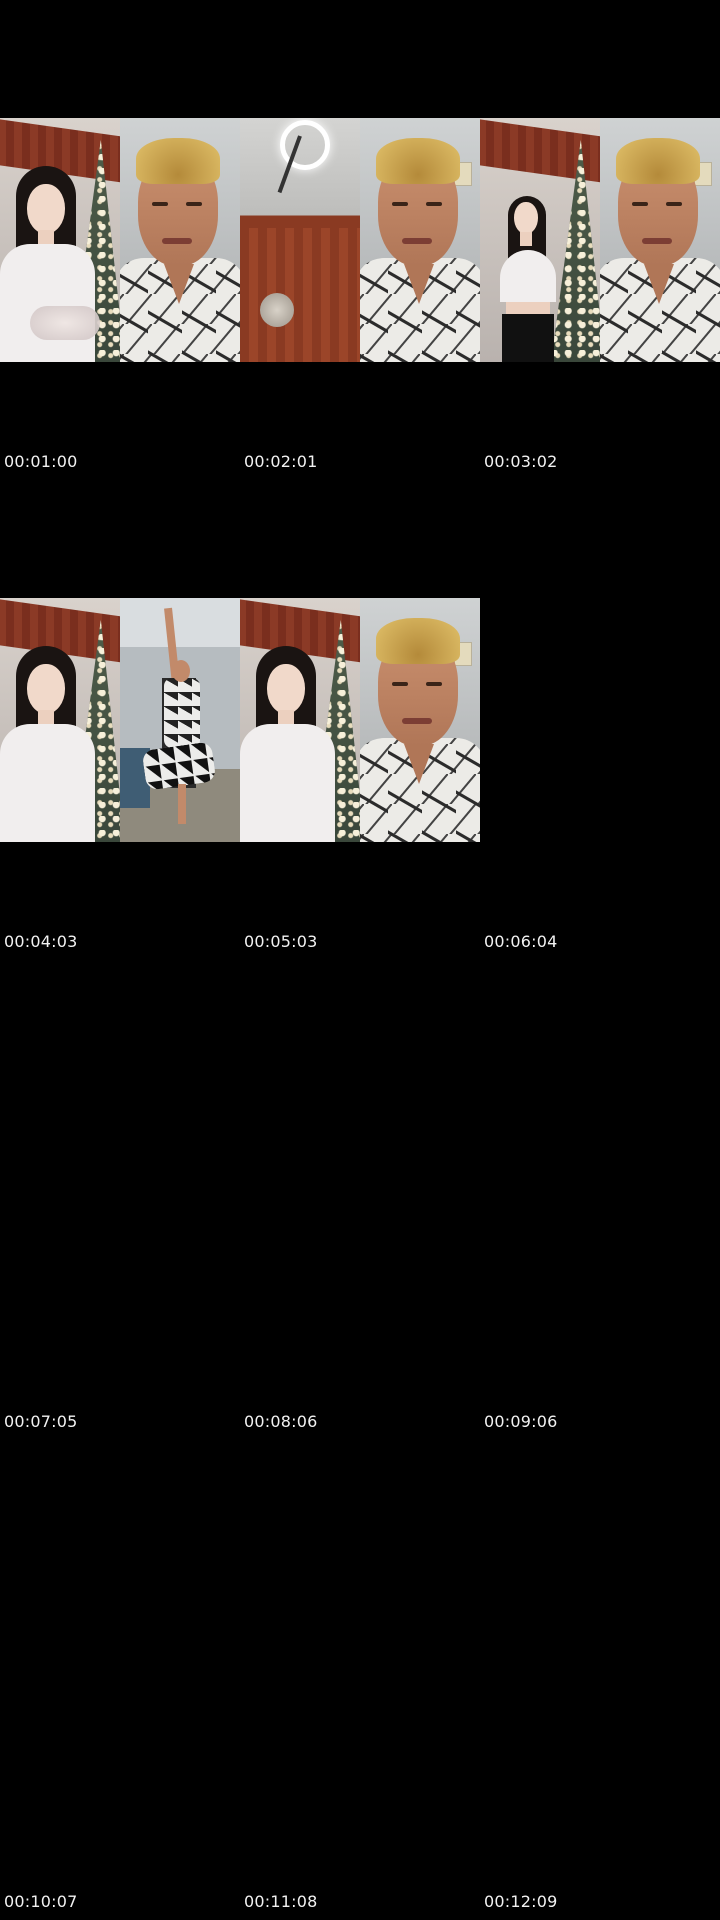 The height and width of the screenshot is (1920, 720). What do you see at coordinates (41, 461) in the screenshot?
I see `timestamp-label: 00:01:00` at bounding box center [41, 461].